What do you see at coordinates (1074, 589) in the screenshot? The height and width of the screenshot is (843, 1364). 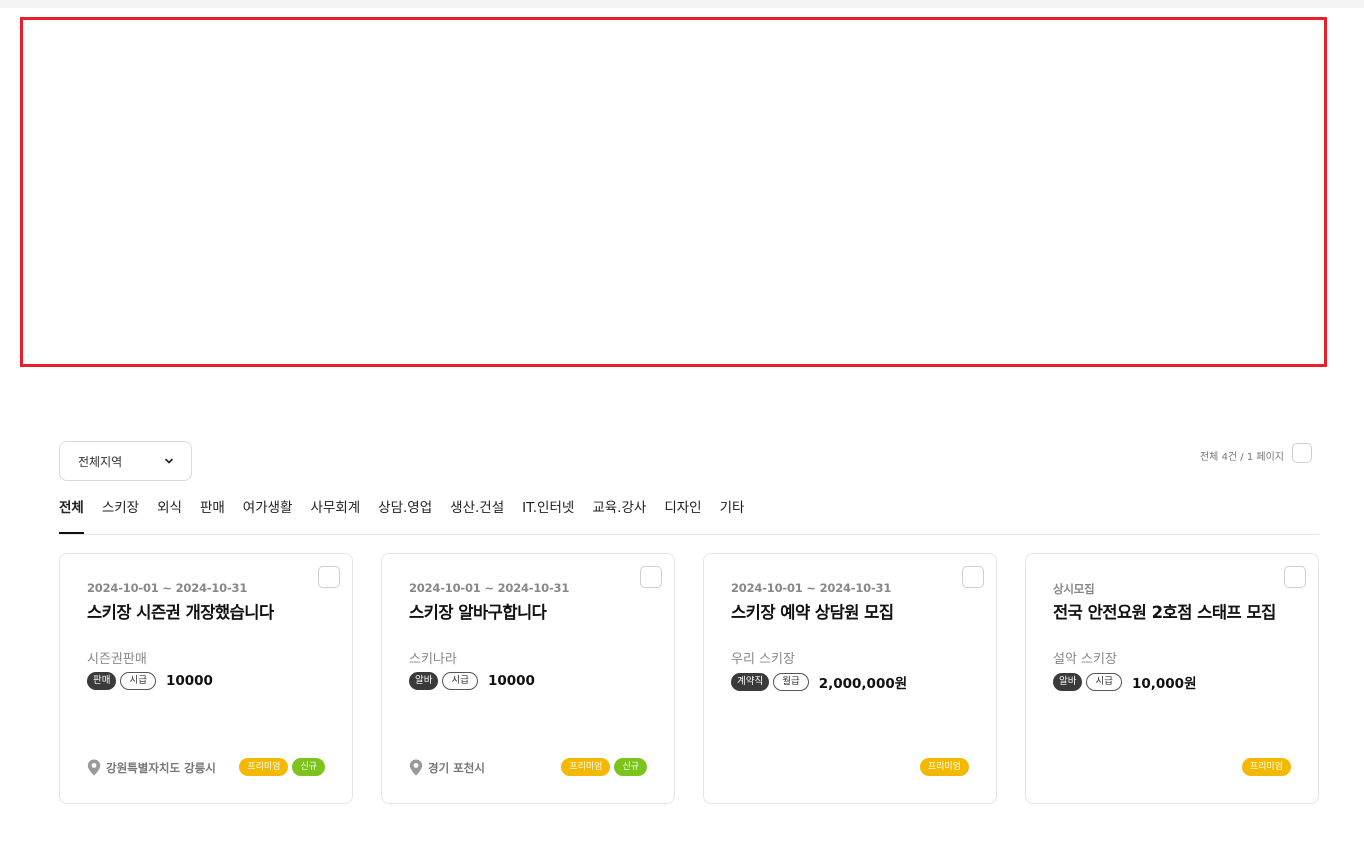 I see `job-period: 상시모집` at bounding box center [1074, 589].